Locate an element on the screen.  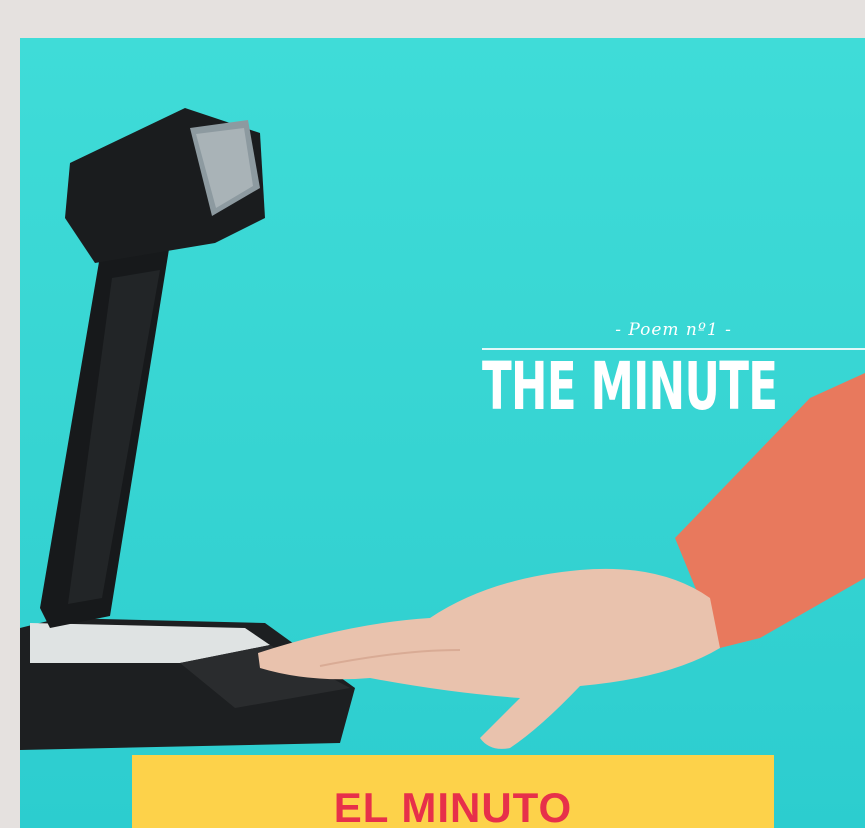
title-banner: EL MINUTO is located at coordinates (453, 791).